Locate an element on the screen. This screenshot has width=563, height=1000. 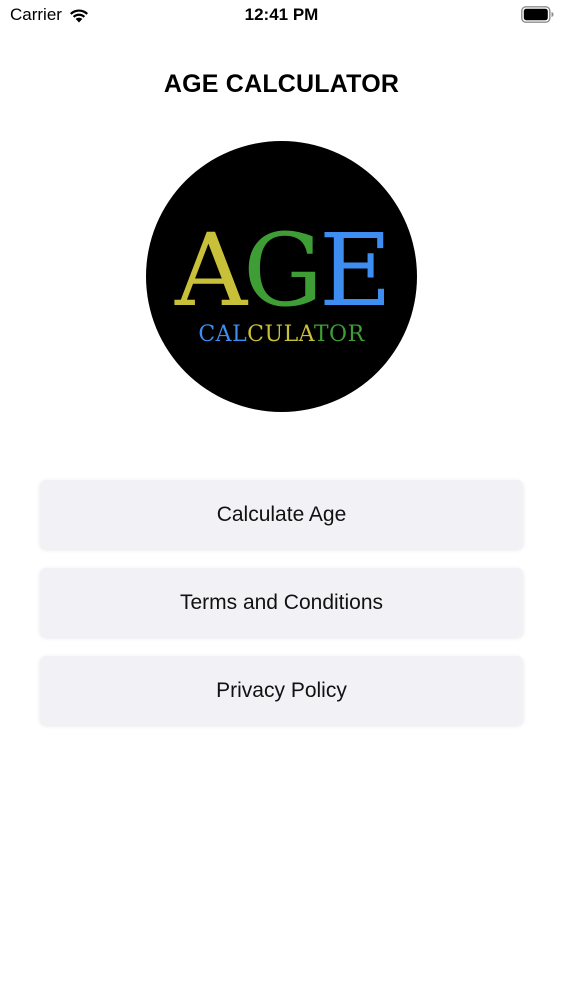
logo-sub-letter: R is located at coordinates (356, 334).